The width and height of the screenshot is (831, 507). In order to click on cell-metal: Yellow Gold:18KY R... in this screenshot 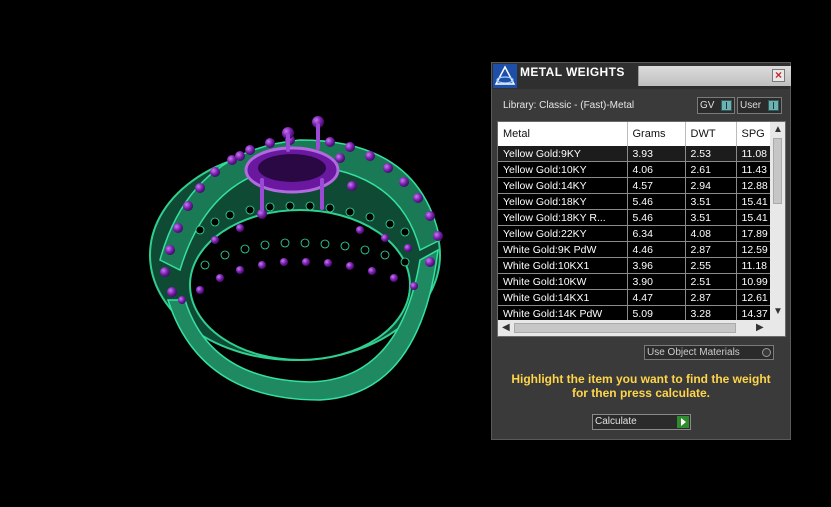, I will do `click(563, 217)`.